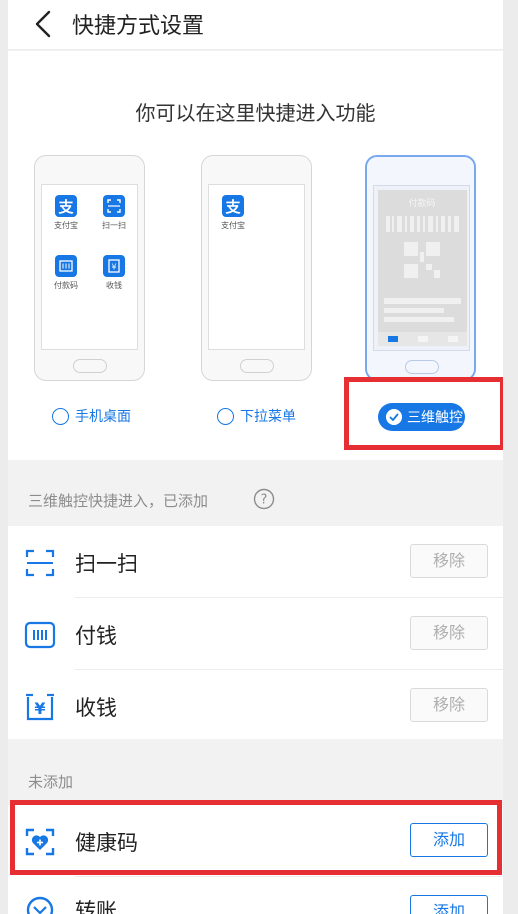 This screenshot has height=914, width=518. What do you see at coordinates (268, 417) in the screenshot?
I see `option-label: 下拉菜单` at bounding box center [268, 417].